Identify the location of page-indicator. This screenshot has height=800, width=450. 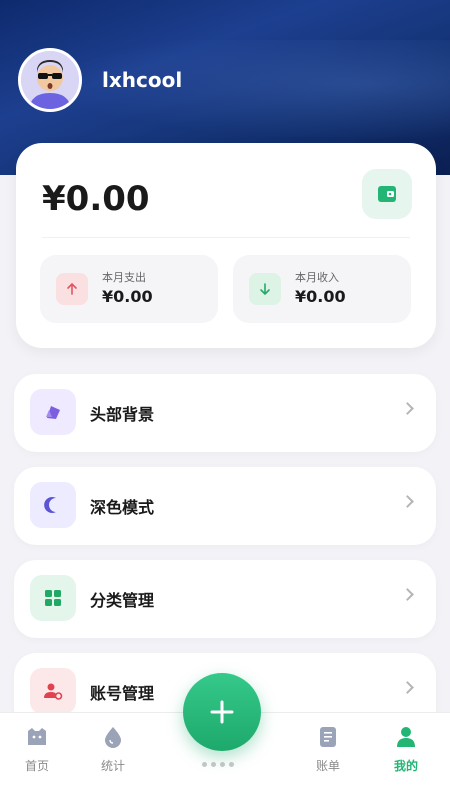
(225, 759).